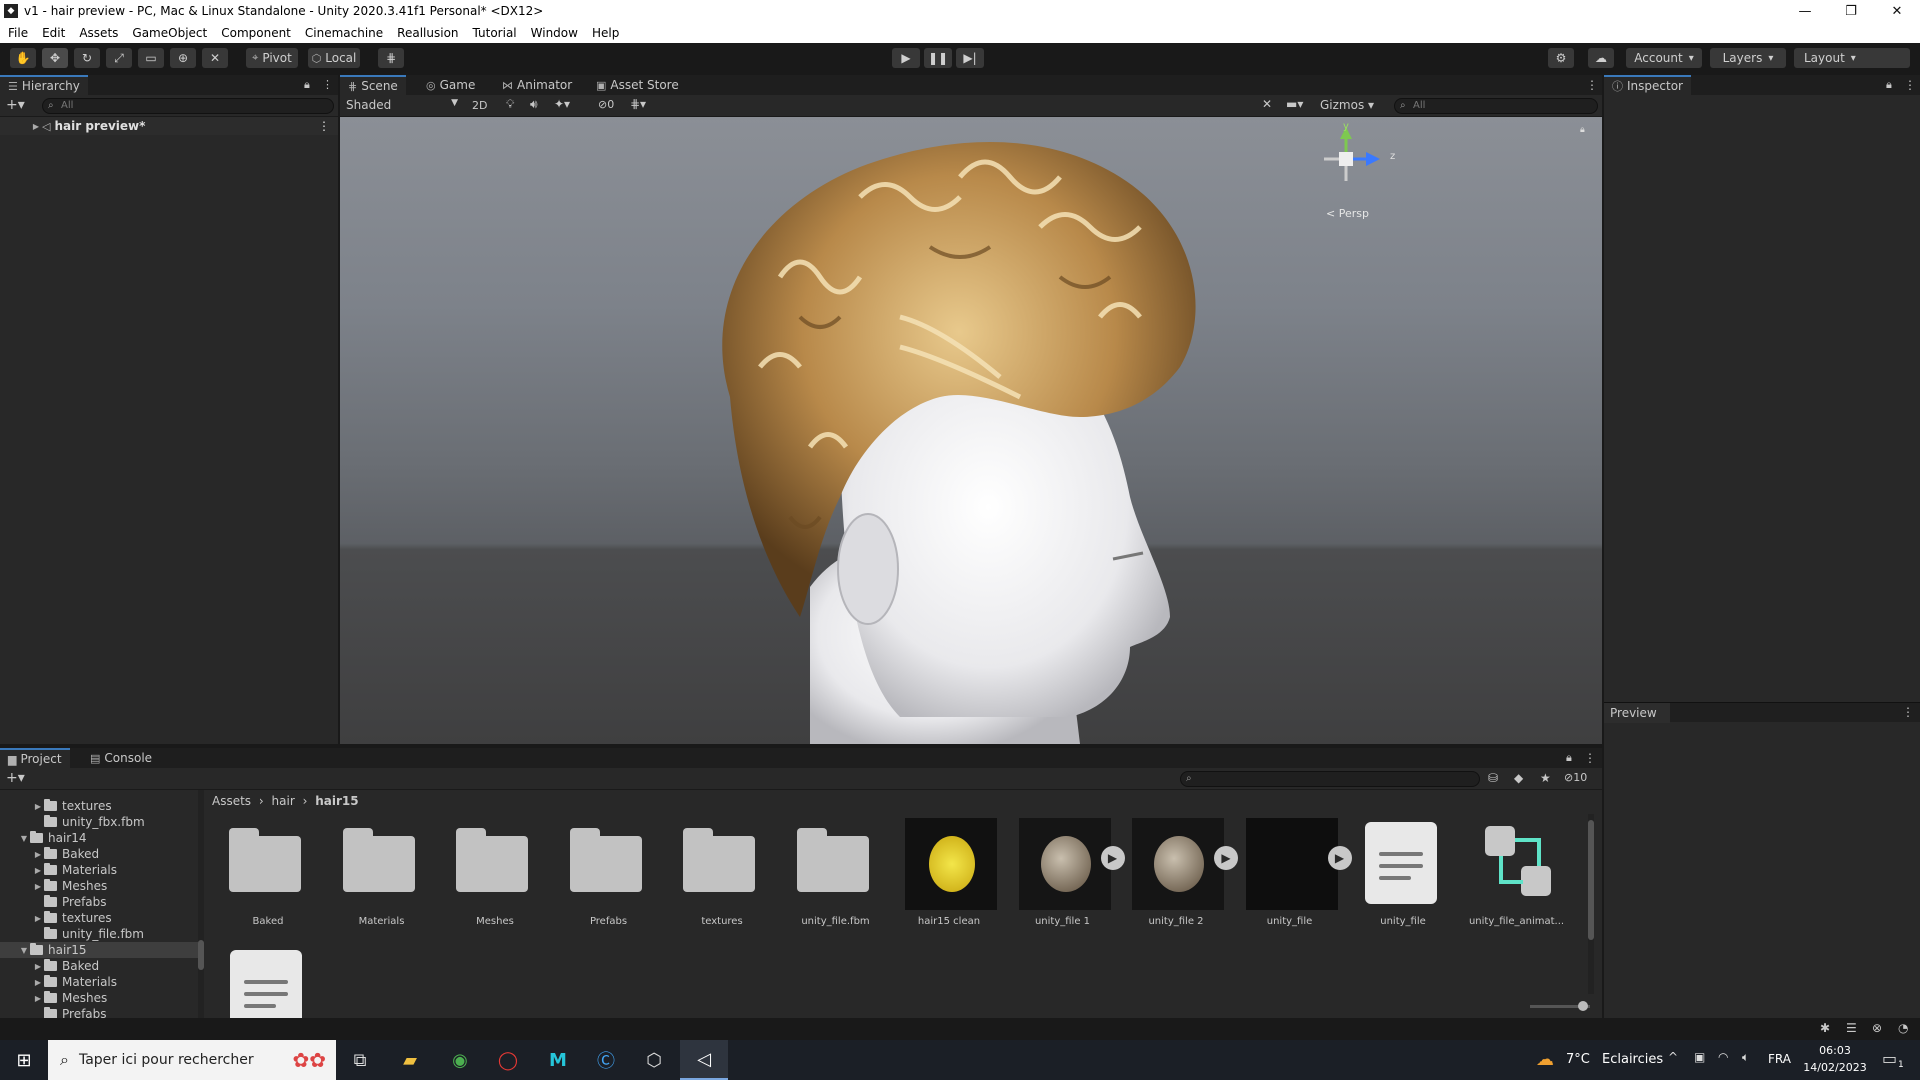 This screenshot has width=1920, height=1080. Describe the element at coordinates (1182, 870) in the screenshot. I see `asset-item: ▶ unity_file 2` at that location.